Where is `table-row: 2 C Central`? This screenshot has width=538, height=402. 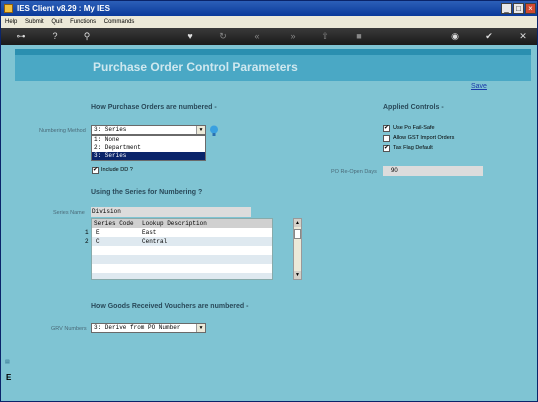
table-row: 2 C Central is located at coordinates (178, 241).